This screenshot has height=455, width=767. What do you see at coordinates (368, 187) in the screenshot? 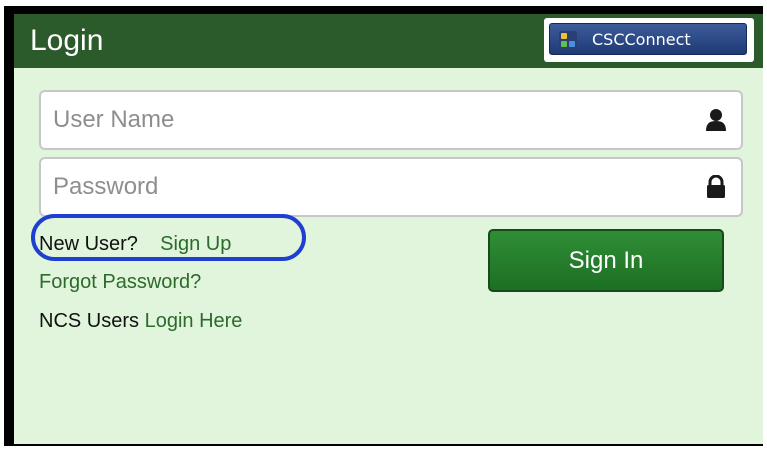
I see `password-input` at bounding box center [368, 187].